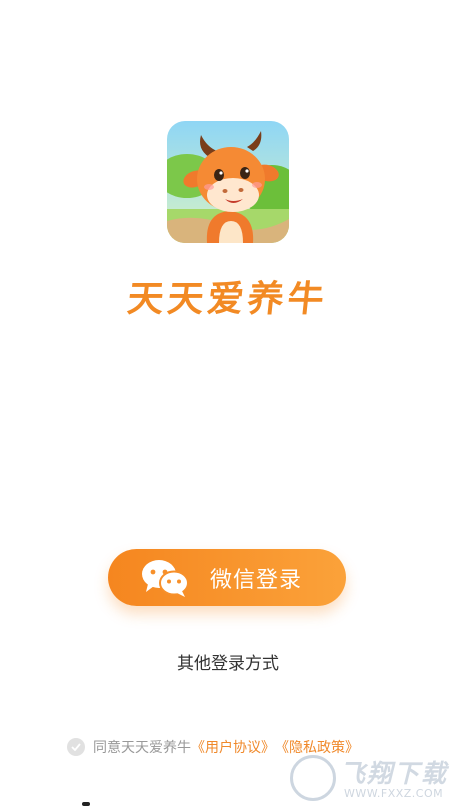 This screenshot has width=456, height=810. I want to click on wechat-login-button: 微信登录, so click(227, 577).